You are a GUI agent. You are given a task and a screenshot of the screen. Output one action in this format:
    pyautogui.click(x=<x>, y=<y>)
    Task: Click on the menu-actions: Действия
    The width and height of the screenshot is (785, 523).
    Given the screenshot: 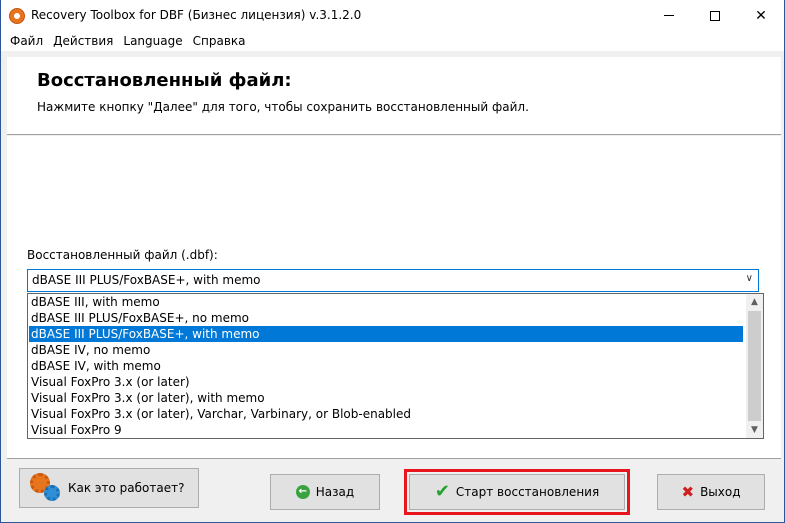 What is the action you would take?
    pyautogui.click(x=83, y=41)
    